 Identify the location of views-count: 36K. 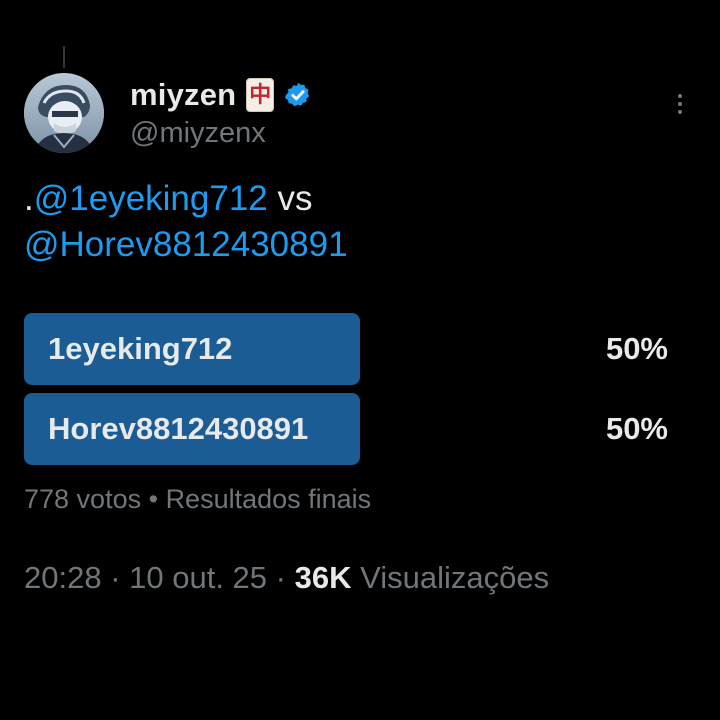
(323, 577).